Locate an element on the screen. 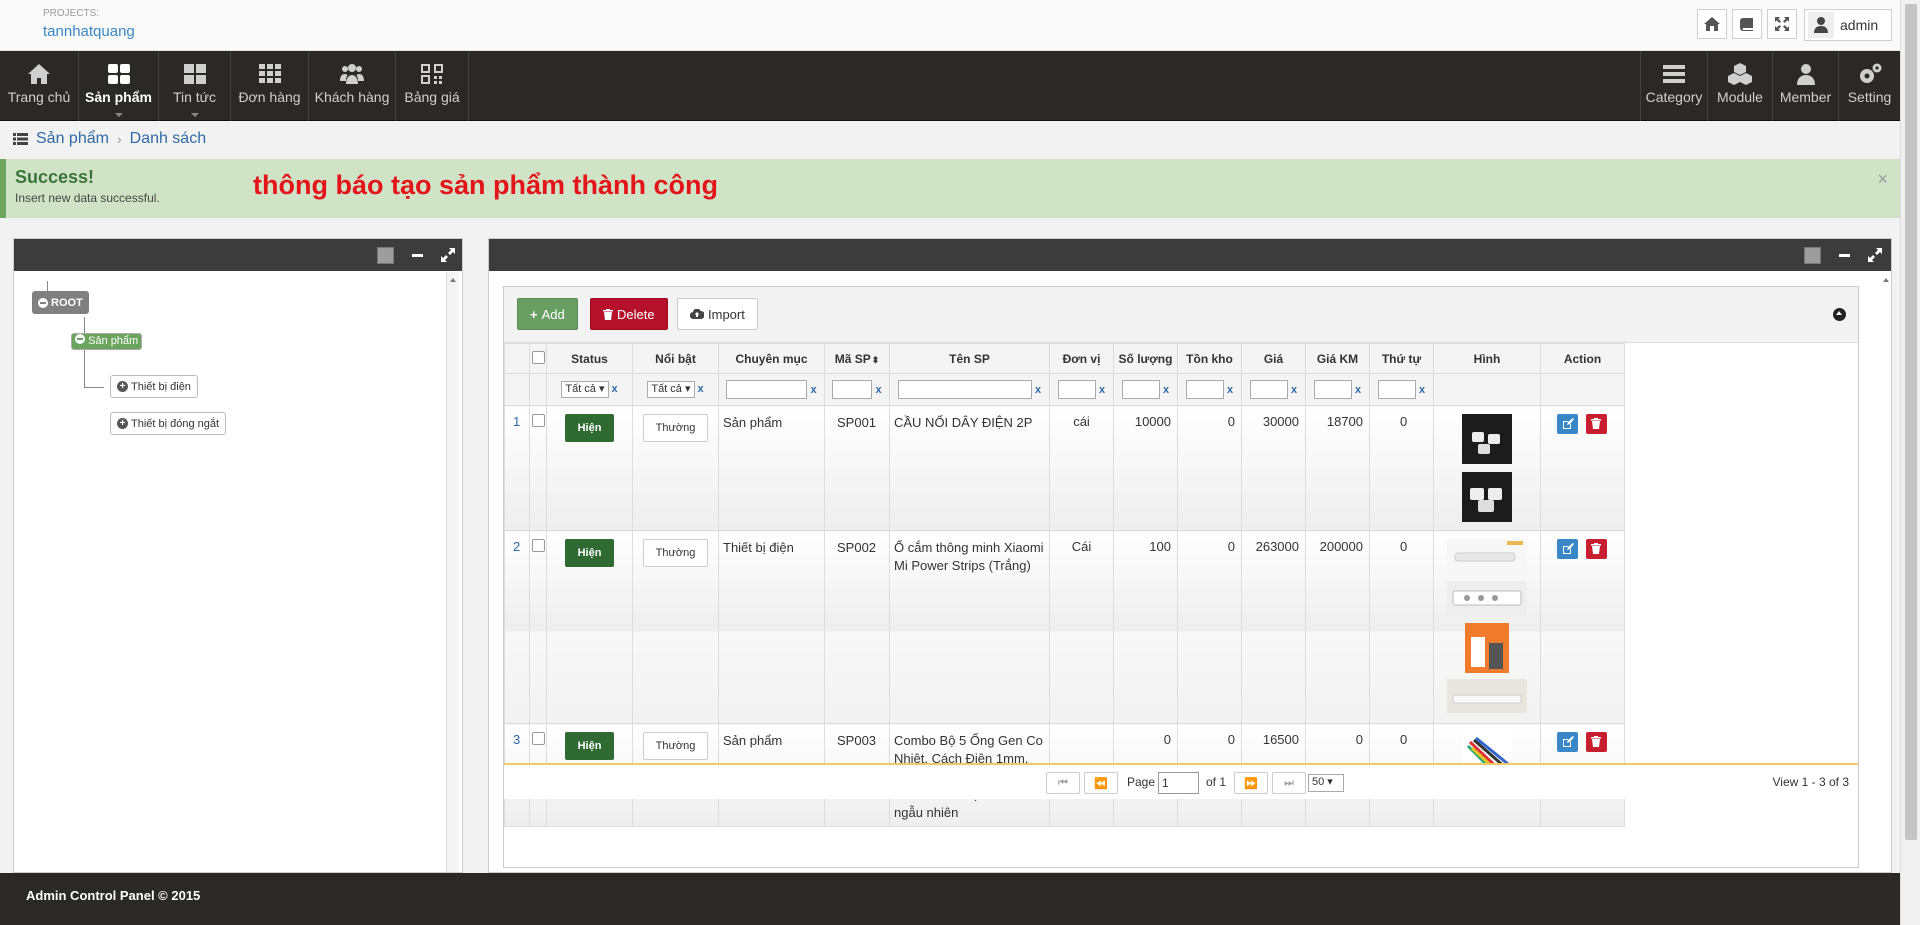 This screenshot has height=925, width=1920. column-header: Action is located at coordinates (1582, 358).